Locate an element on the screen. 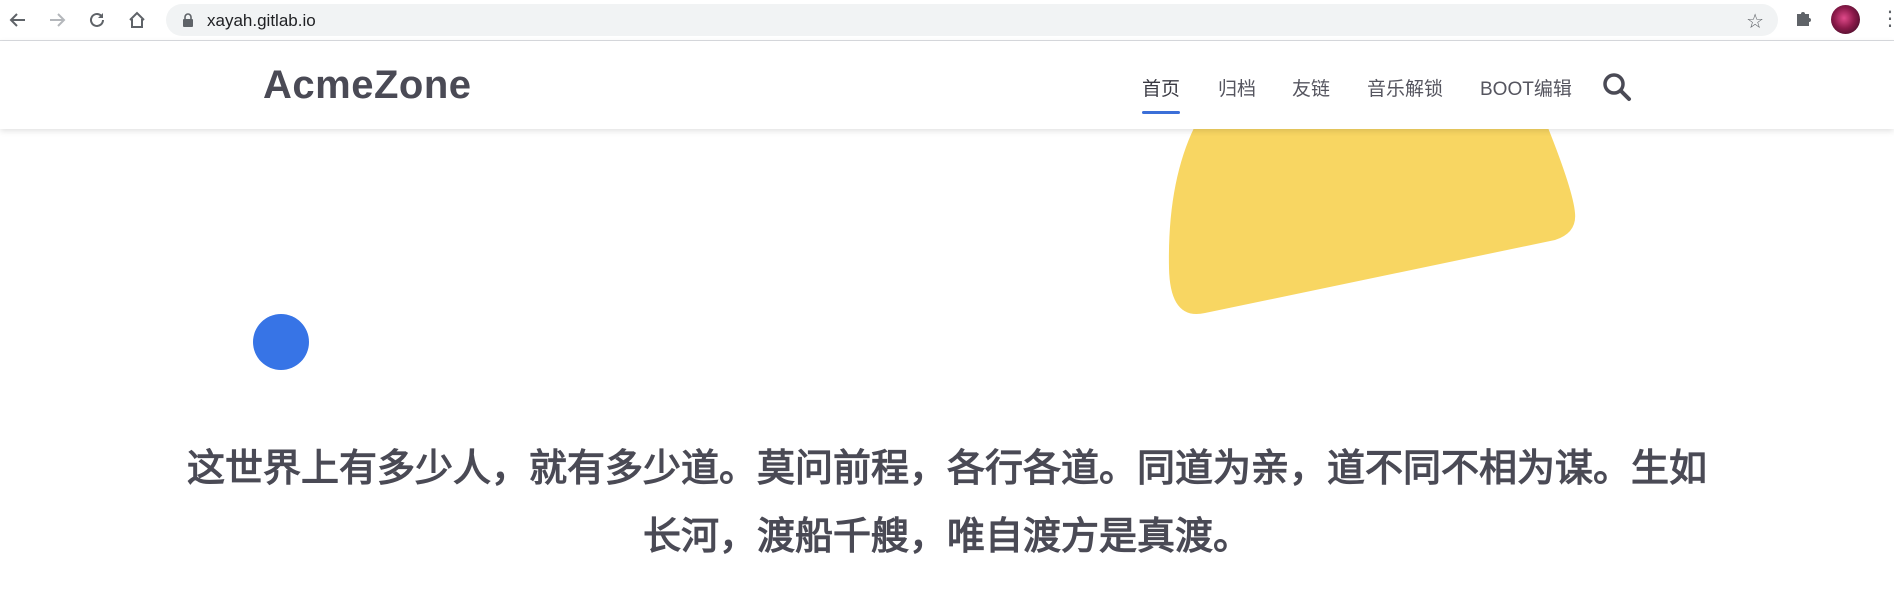  kebab-icon: ⋮ is located at coordinates (1887, 19).